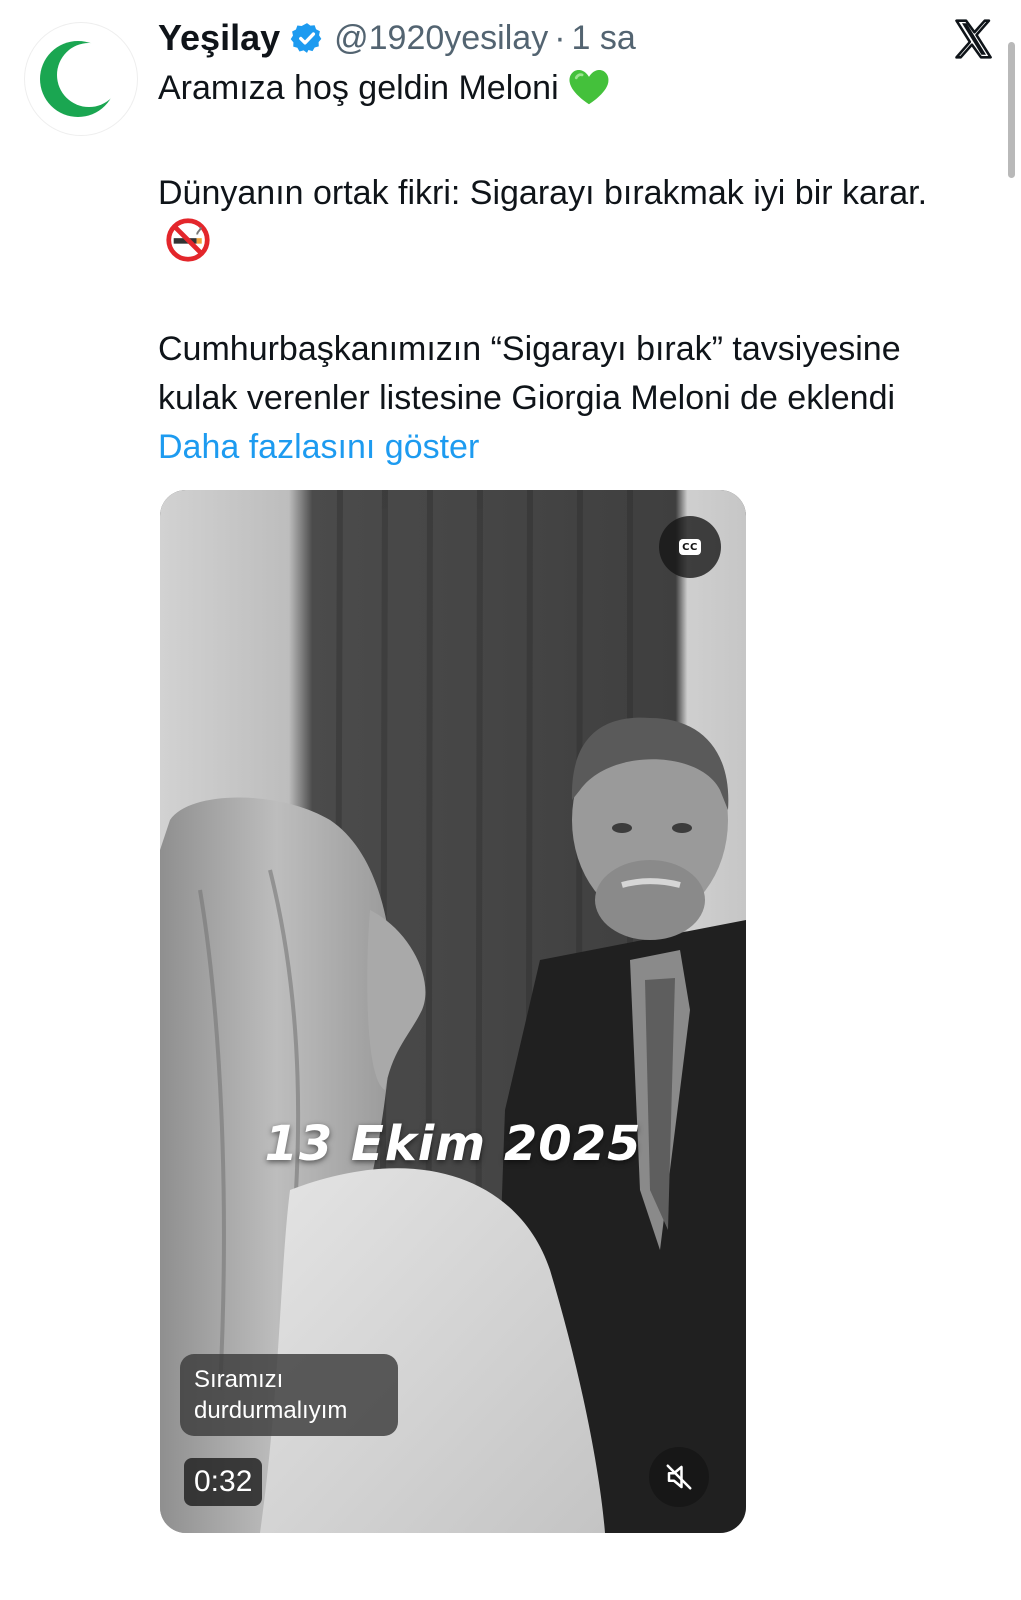 The height and width of the screenshot is (1600, 1021). What do you see at coordinates (289, 1395) in the screenshot?
I see `video-caption: Sıramızı durdurmalıyım` at bounding box center [289, 1395].